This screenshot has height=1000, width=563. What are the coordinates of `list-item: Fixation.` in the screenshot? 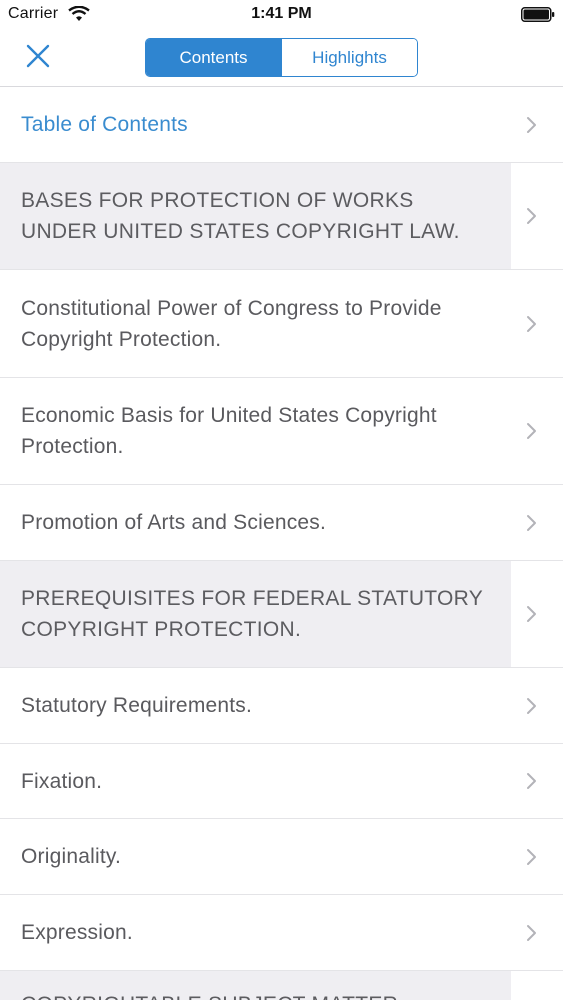 It's located at (281, 781).